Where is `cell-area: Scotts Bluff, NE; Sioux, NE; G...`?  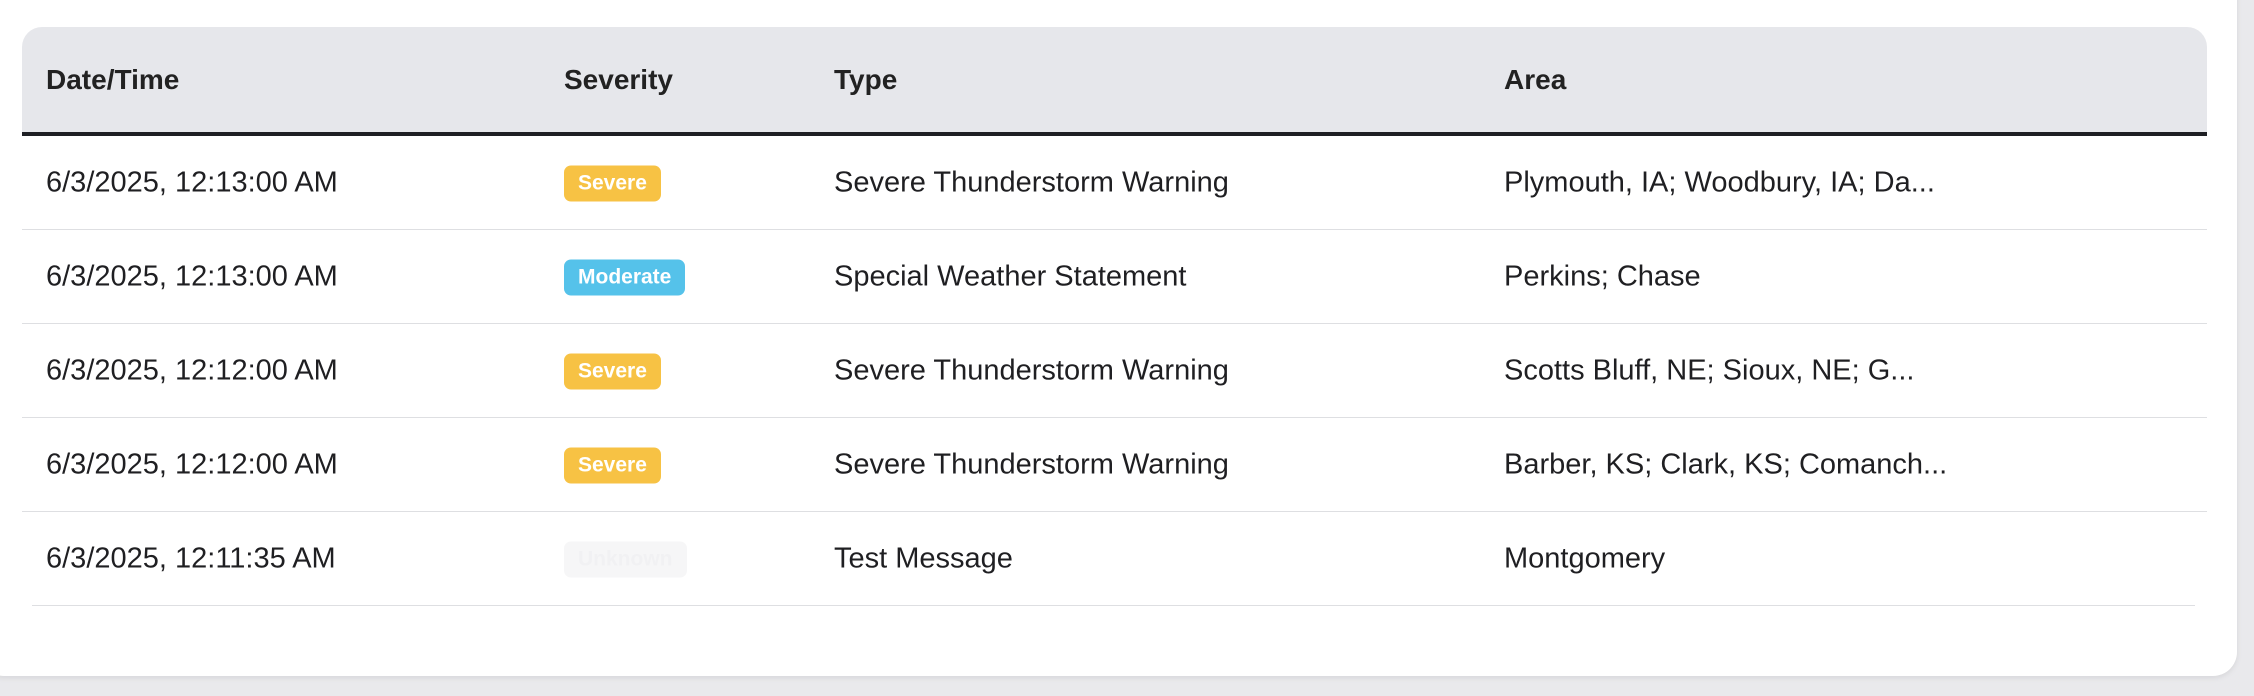
cell-area: Scotts Bluff, NE; Sioux, NE; G... is located at coordinates (1709, 370).